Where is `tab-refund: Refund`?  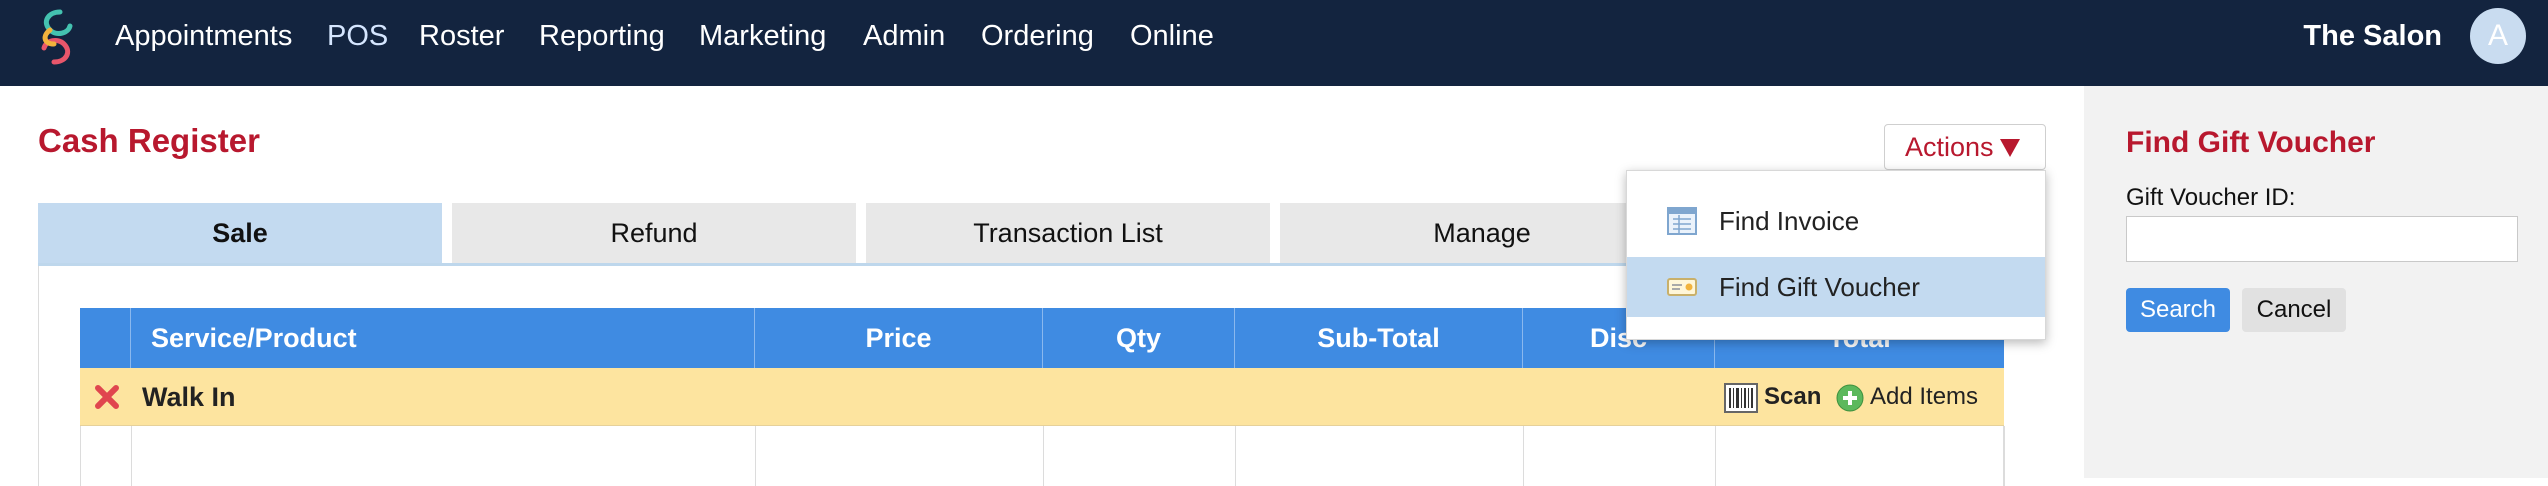 tab-refund: Refund is located at coordinates (654, 233).